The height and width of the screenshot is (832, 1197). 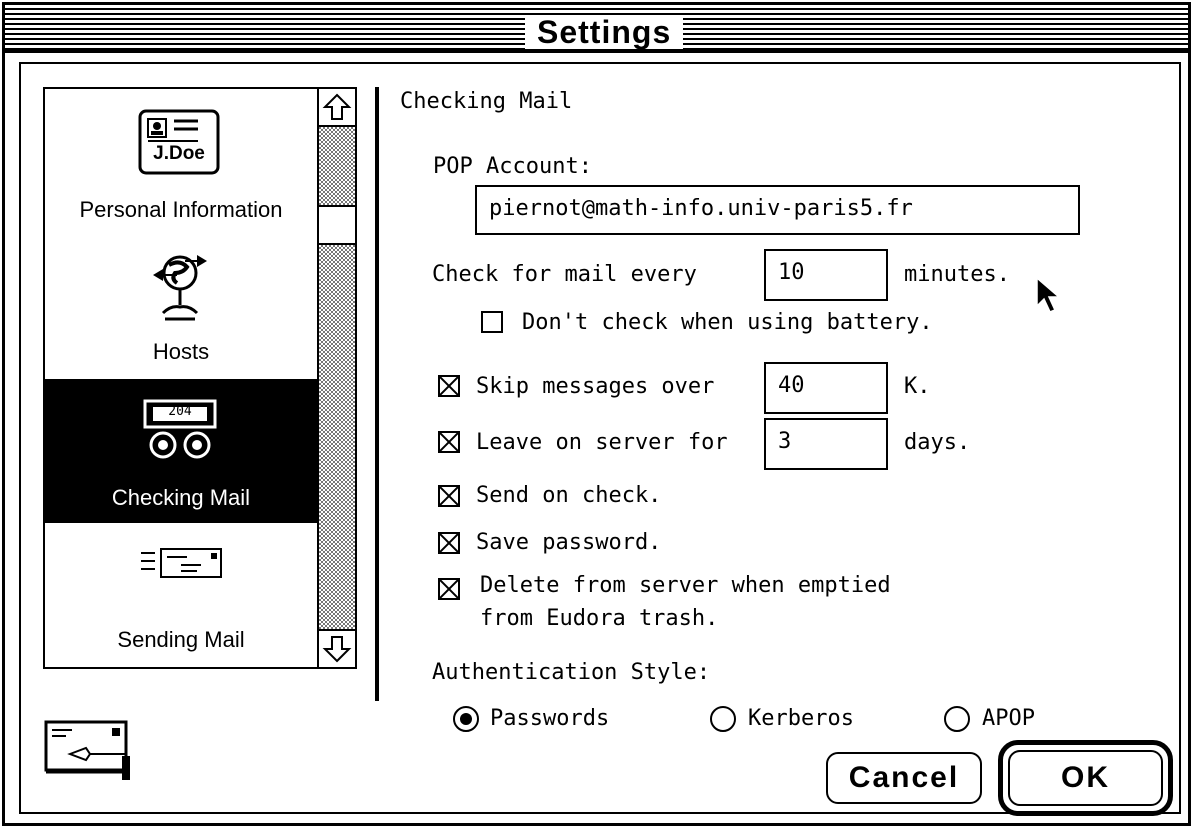 I want to click on window-title: Settings, so click(x=604, y=32).